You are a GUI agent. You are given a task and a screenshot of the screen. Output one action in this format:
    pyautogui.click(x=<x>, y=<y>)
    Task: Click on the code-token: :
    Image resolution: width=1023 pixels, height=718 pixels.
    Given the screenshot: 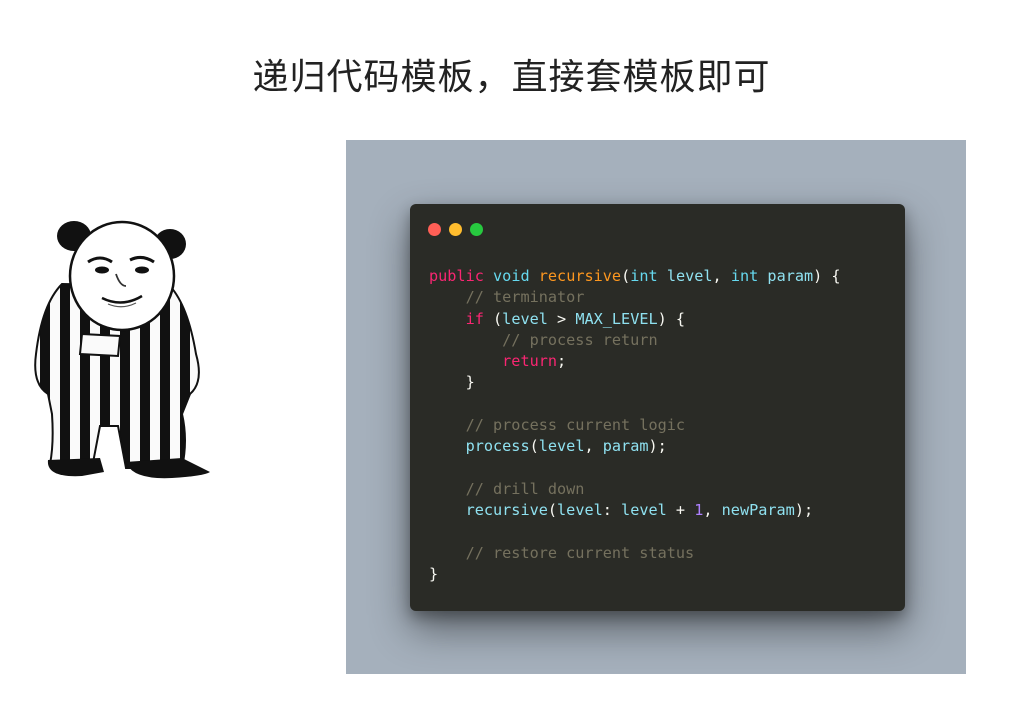 What is the action you would take?
    pyautogui.click(x=612, y=510)
    